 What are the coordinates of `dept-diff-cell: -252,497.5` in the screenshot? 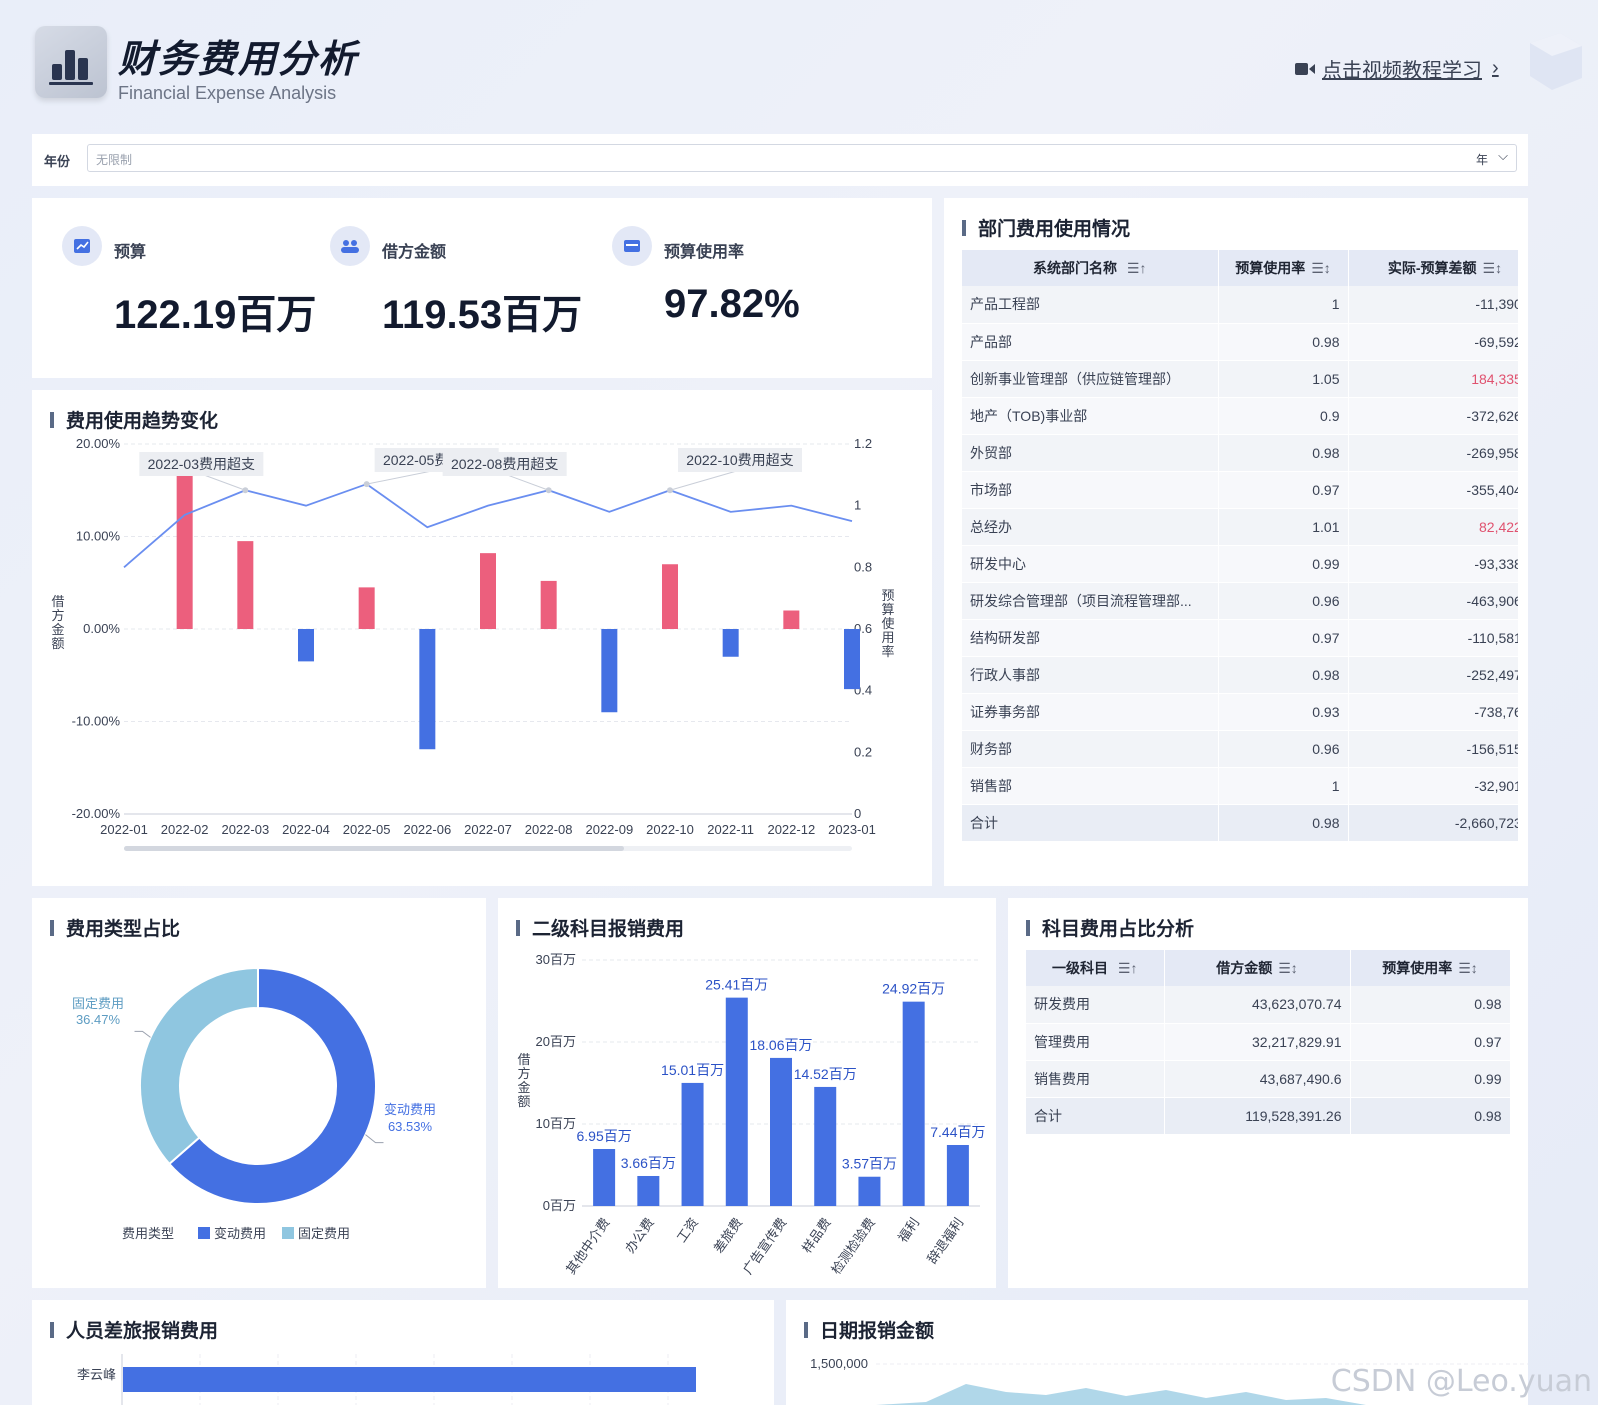 It's located at (1433, 675).